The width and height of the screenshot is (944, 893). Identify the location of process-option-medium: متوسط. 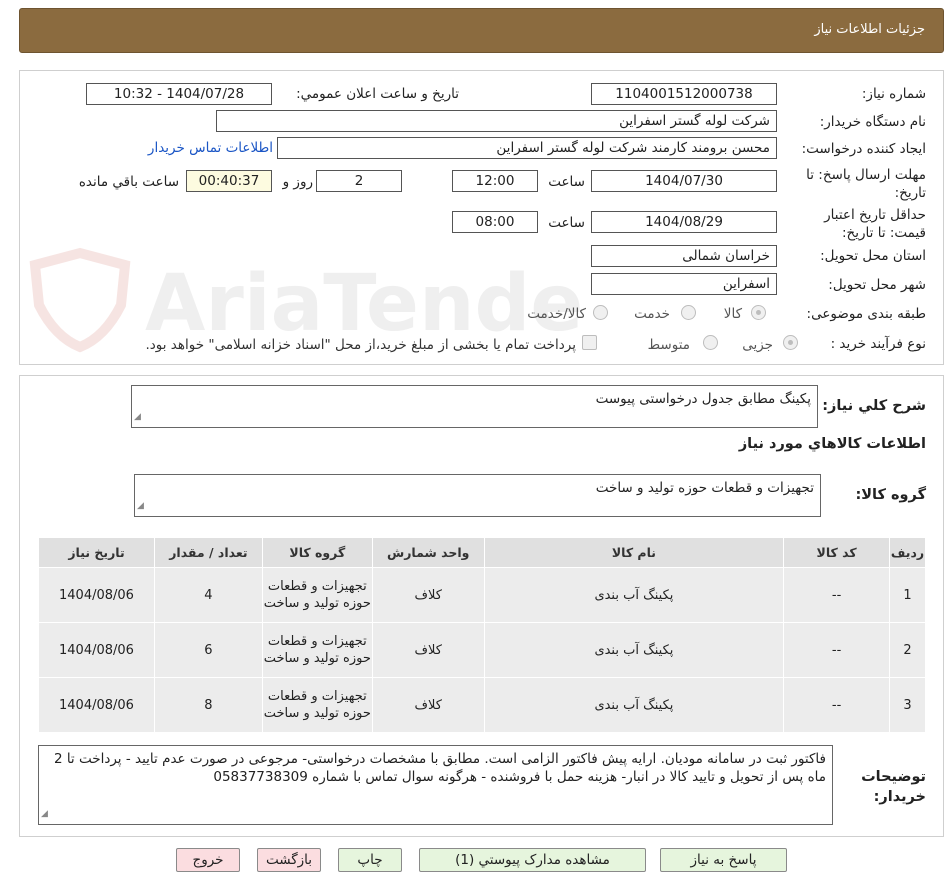
(668, 345).